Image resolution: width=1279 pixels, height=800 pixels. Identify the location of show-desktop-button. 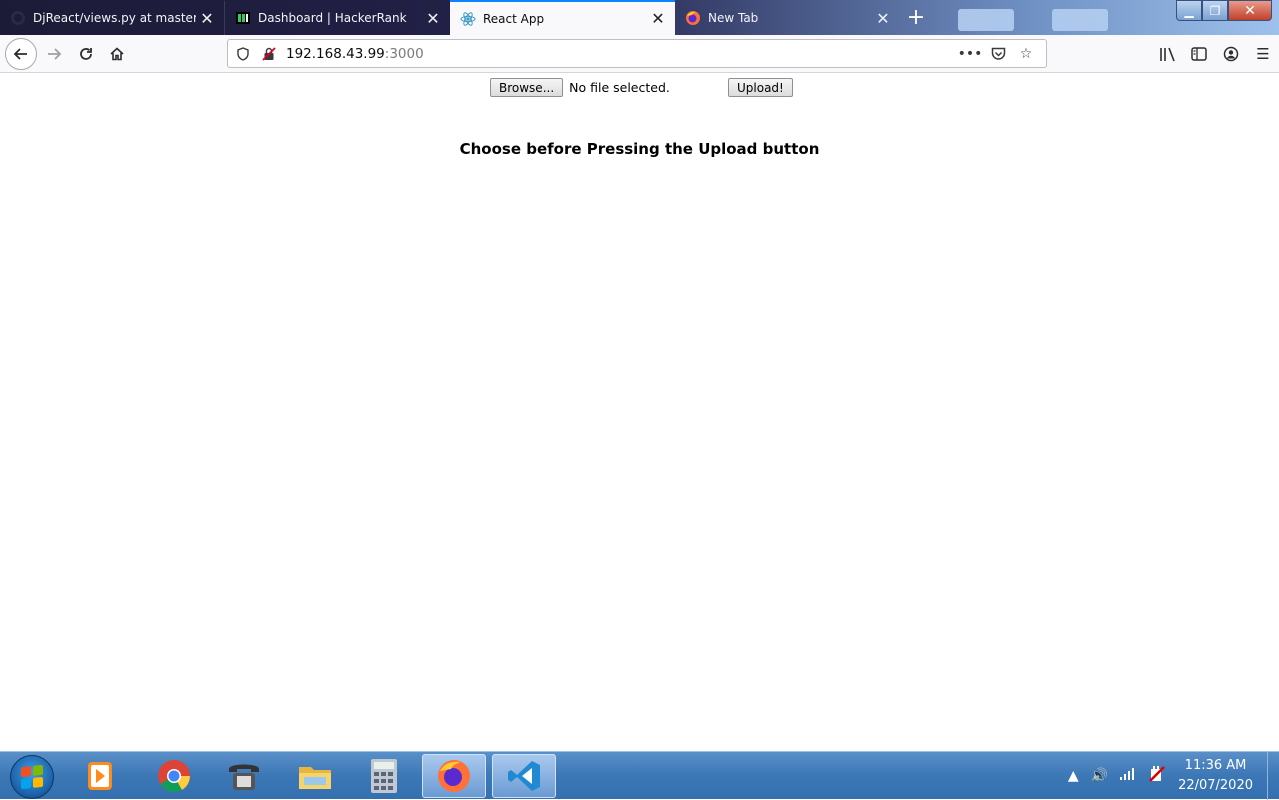
(1273, 776).